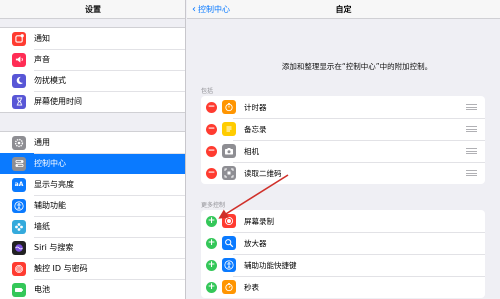 The height and width of the screenshot is (299, 500). What do you see at coordinates (263, 173) in the screenshot?
I see `list-item-label: 读取二维码` at bounding box center [263, 173].